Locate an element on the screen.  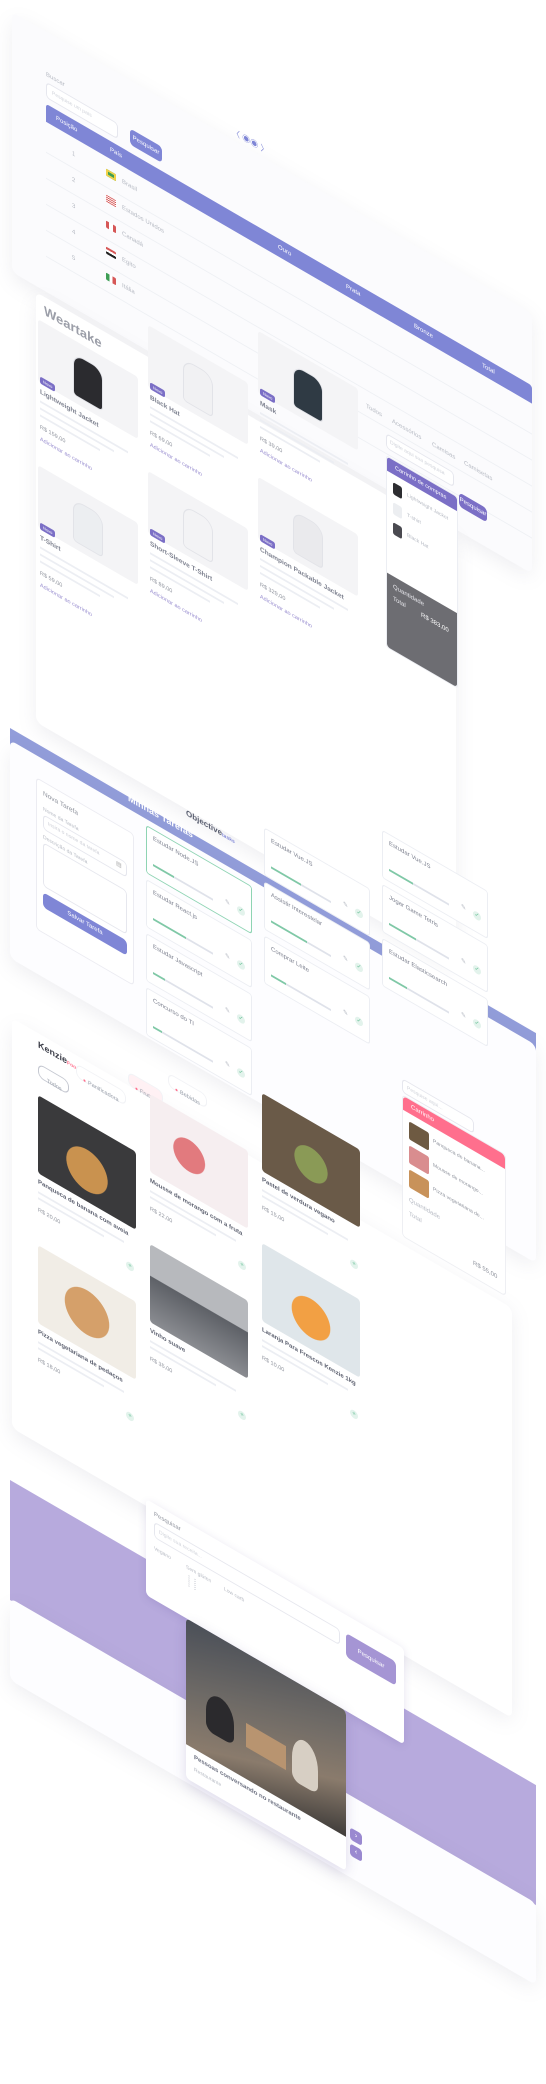
row-country: Itália is located at coordinates (128, 289).